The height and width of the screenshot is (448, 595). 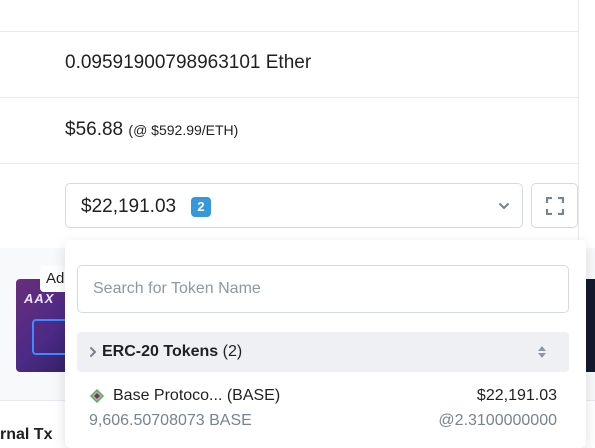 I want to click on token-total-value: $22,191.03, so click(x=129, y=206).